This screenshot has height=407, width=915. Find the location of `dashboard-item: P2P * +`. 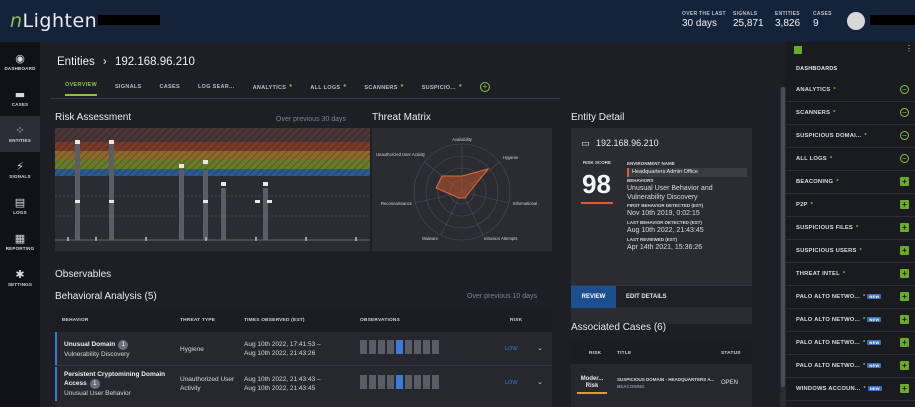

dashboard-item: P2P * + is located at coordinates (850, 205).